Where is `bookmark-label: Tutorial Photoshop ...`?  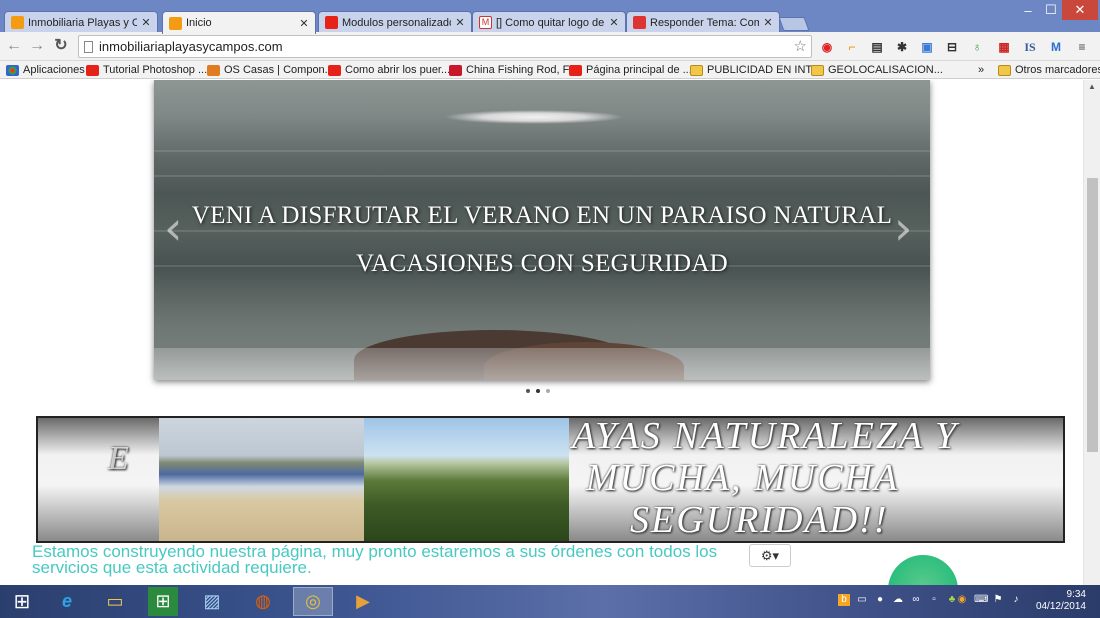
bookmark-label: Tutorial Photoshop ... is located at coordinates (155, 70).